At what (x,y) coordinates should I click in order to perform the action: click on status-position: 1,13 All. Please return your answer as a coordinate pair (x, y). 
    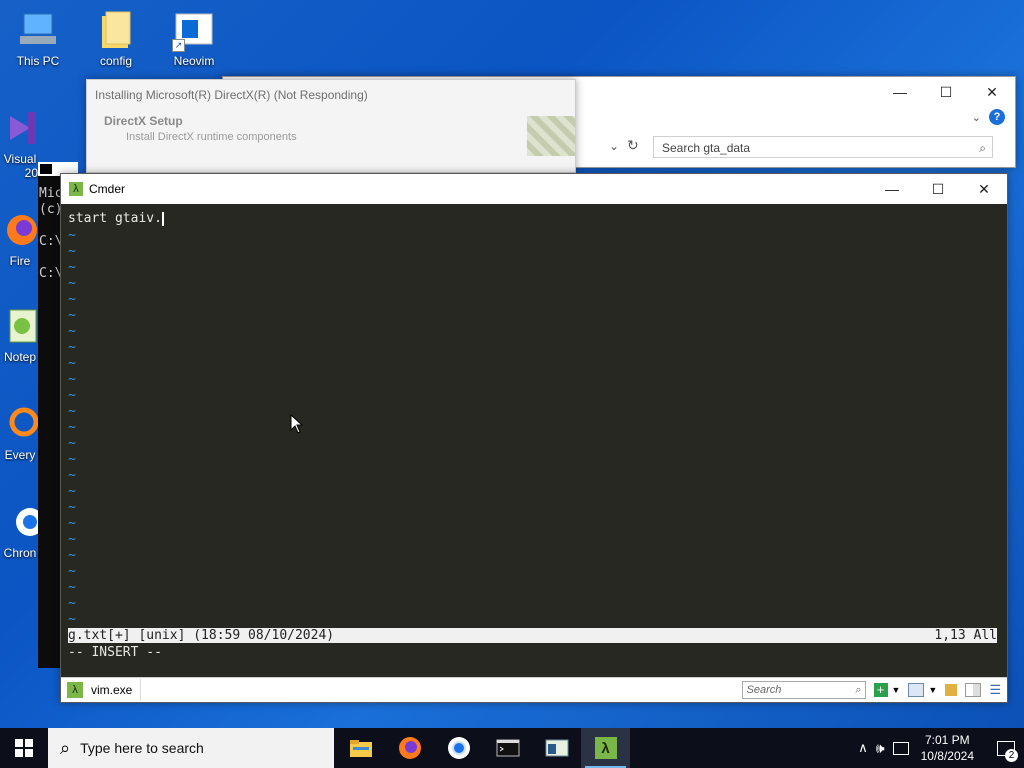
    Looking at the image, I should click on (965, 635).